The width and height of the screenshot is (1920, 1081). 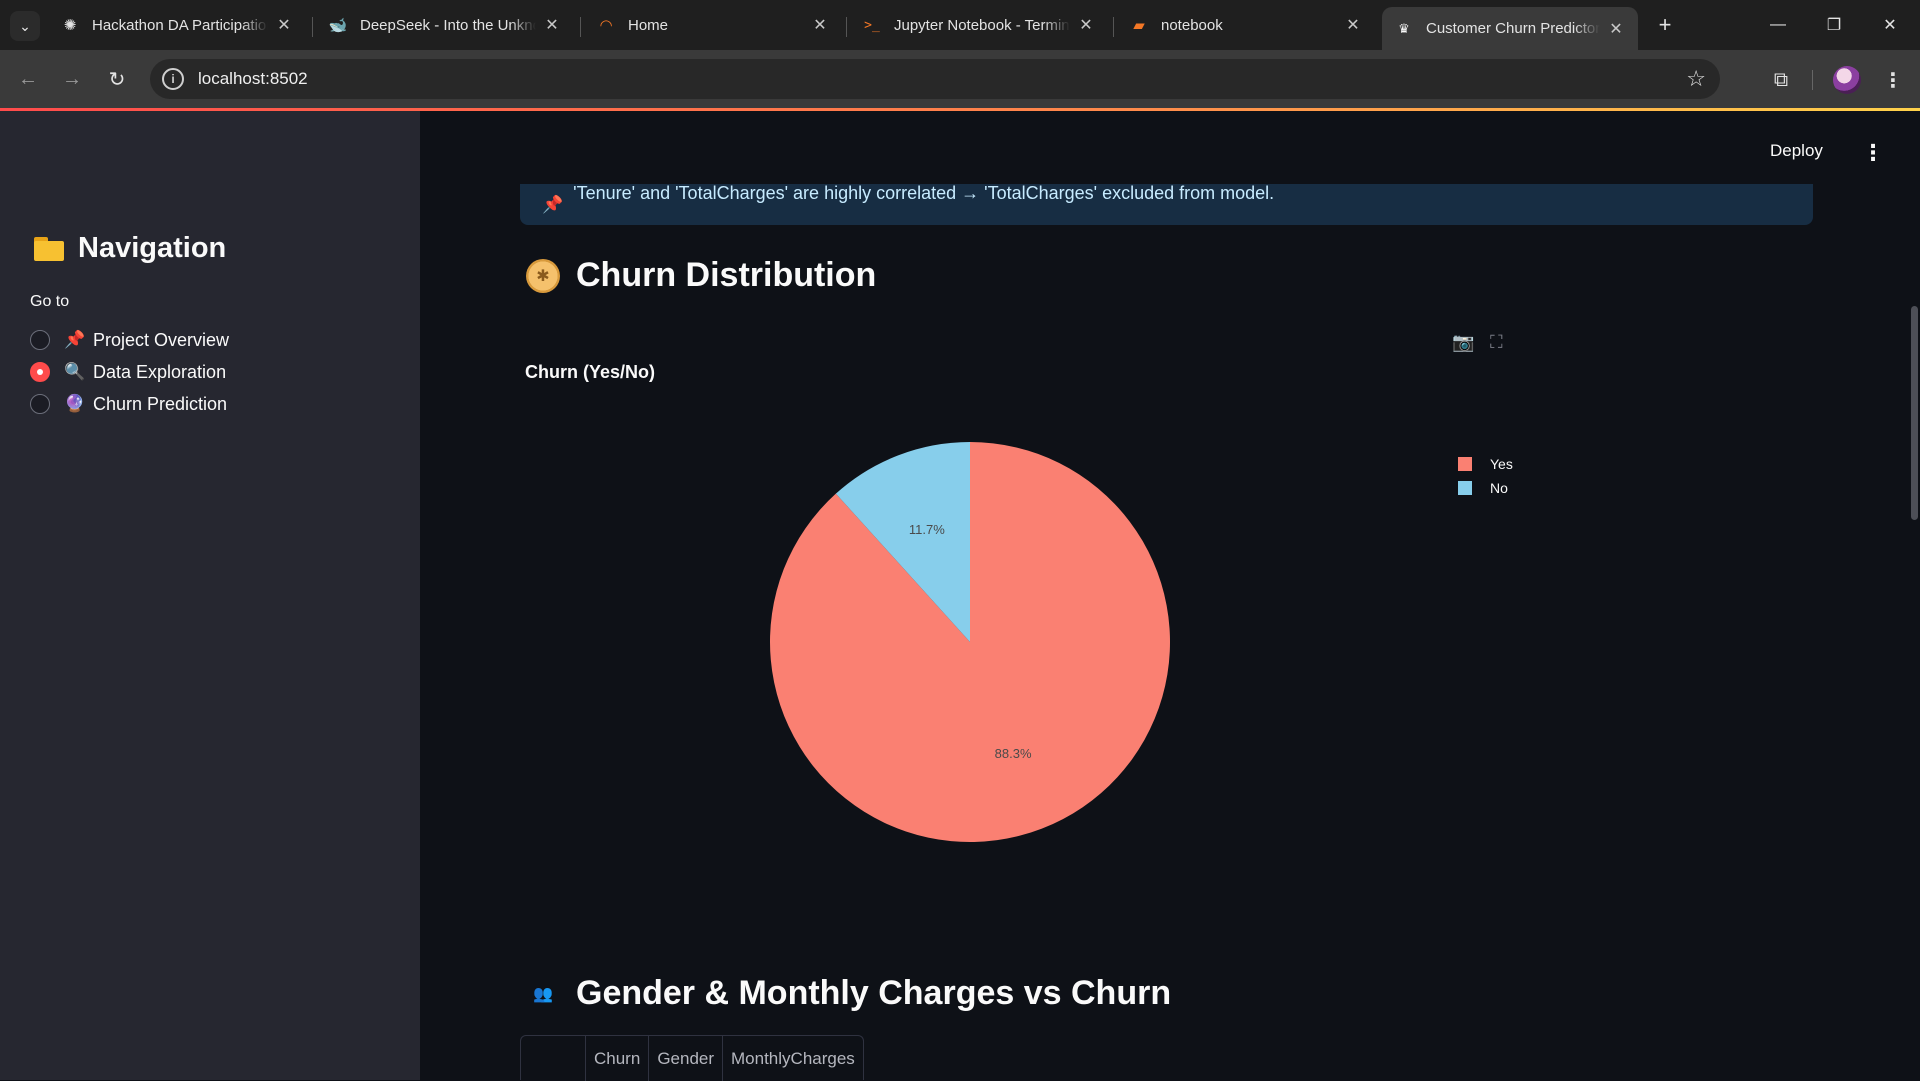 I want to click on terminal-icon: >_, so click(x=872, y=25).